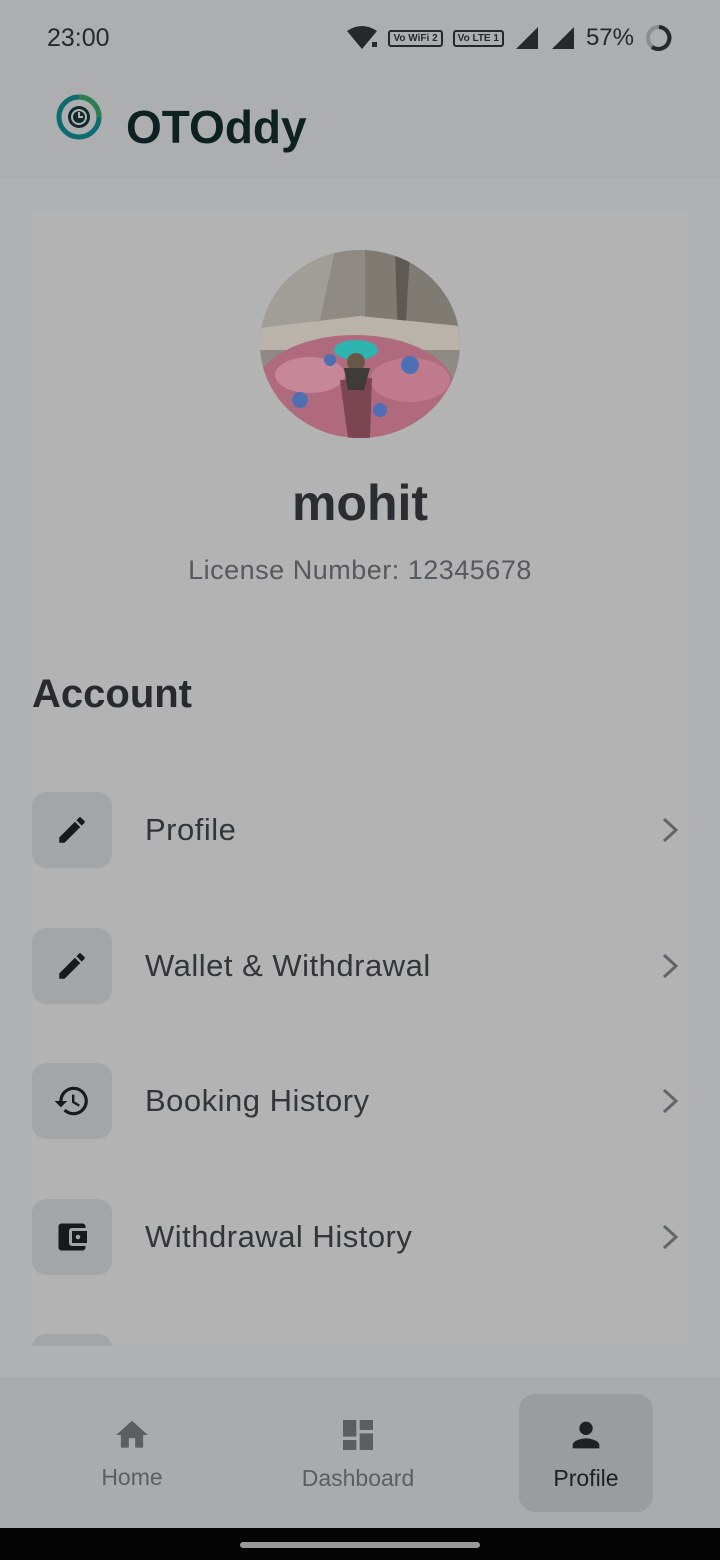 This screenshot has height=1560, width=720. What do you see at coordinates (360, 830) in the screenshot?
I see `menu-item-profile: Profile` at bounding box center [360, 830].